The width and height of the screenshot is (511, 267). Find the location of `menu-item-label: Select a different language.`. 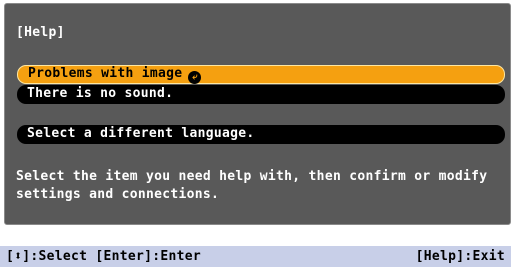

menu-item-label: Select a different language. is located at coordinates (141, 133).